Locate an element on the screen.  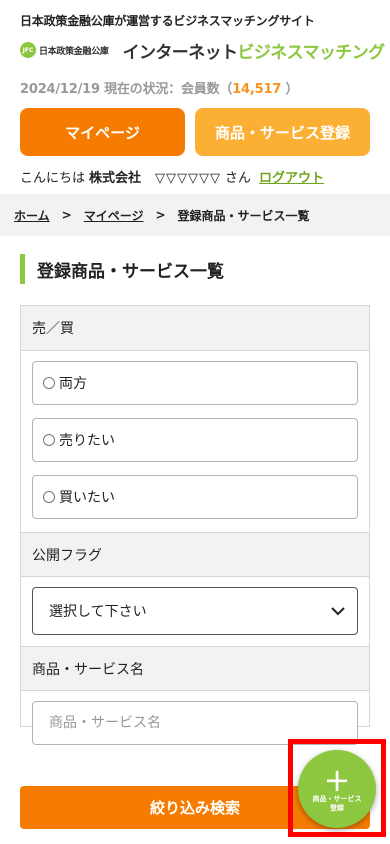
logout-link: ログアウト is located at coordinates (291, 178).